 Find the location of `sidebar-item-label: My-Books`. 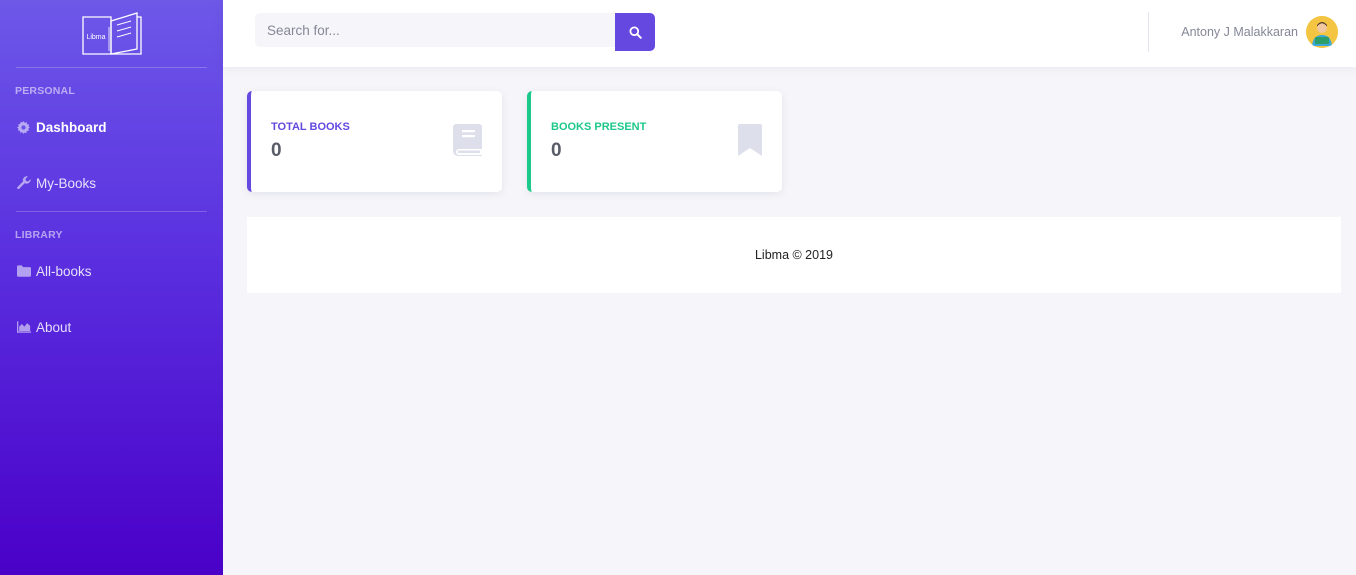

sidebar-item-label: My-Books is located at coordinates (66, 183).